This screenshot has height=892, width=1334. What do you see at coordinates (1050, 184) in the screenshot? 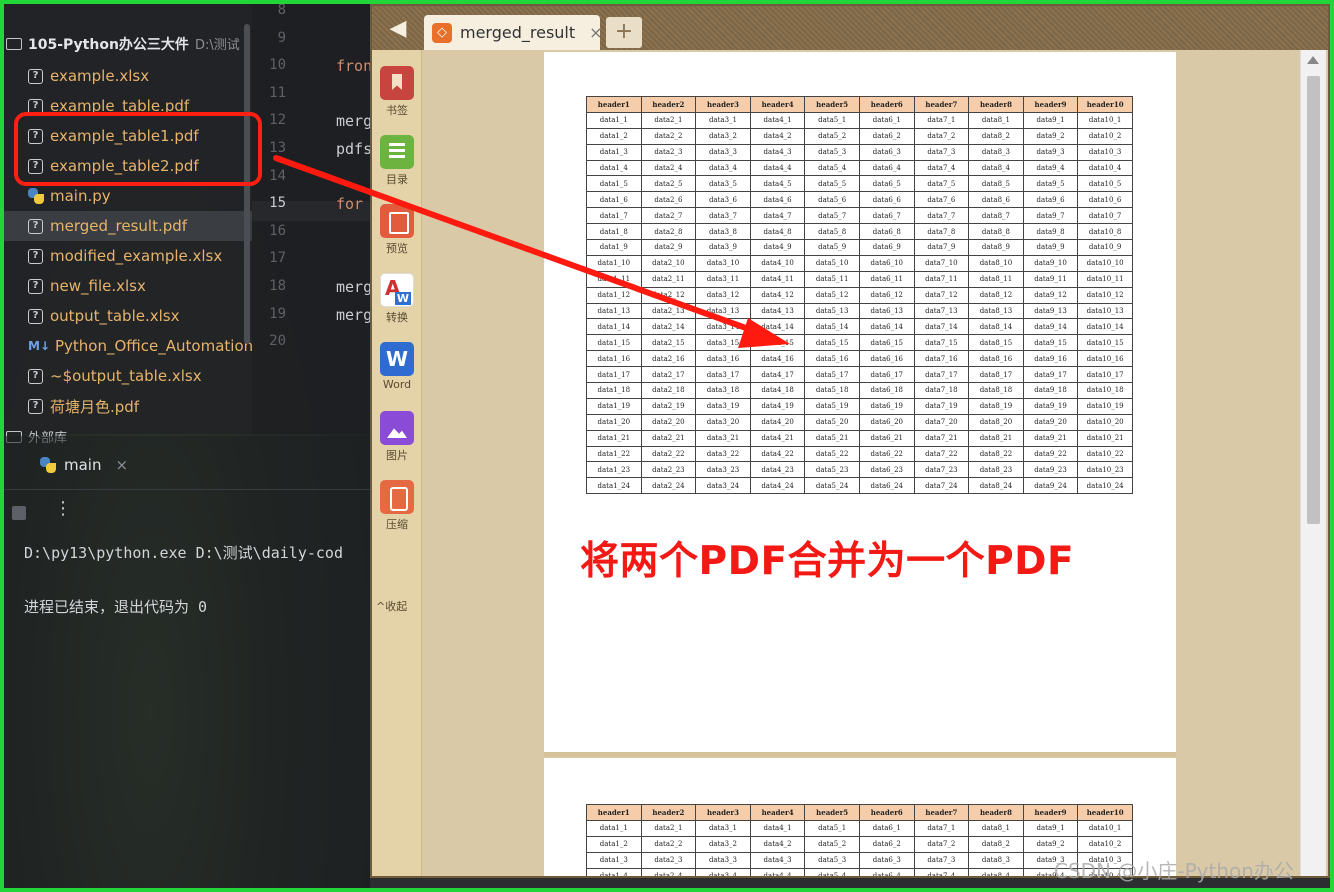
I see `table-cell: data9_5` at bounding box center [1050, 184].